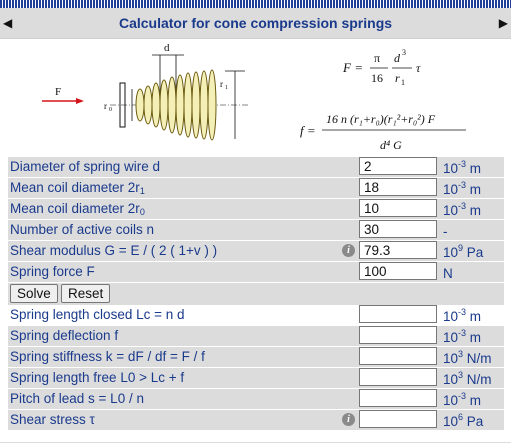 The image size is (511, 445). Describe the element at coordinates (503, 23) in the screenshot. I see `triangle-right-icon: ▶` at that location.